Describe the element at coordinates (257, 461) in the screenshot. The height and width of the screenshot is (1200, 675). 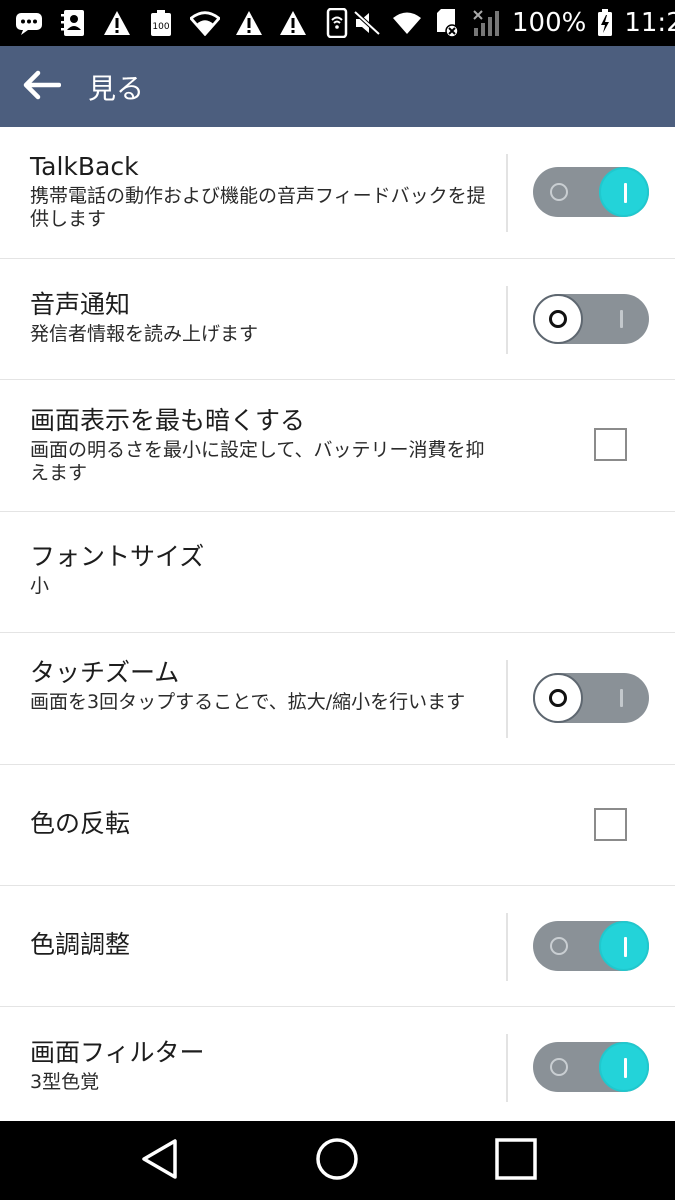
I see `setting-subtitle: 画面の明るさを最小に設定して、バッテリー消費を抑えます` at that location.